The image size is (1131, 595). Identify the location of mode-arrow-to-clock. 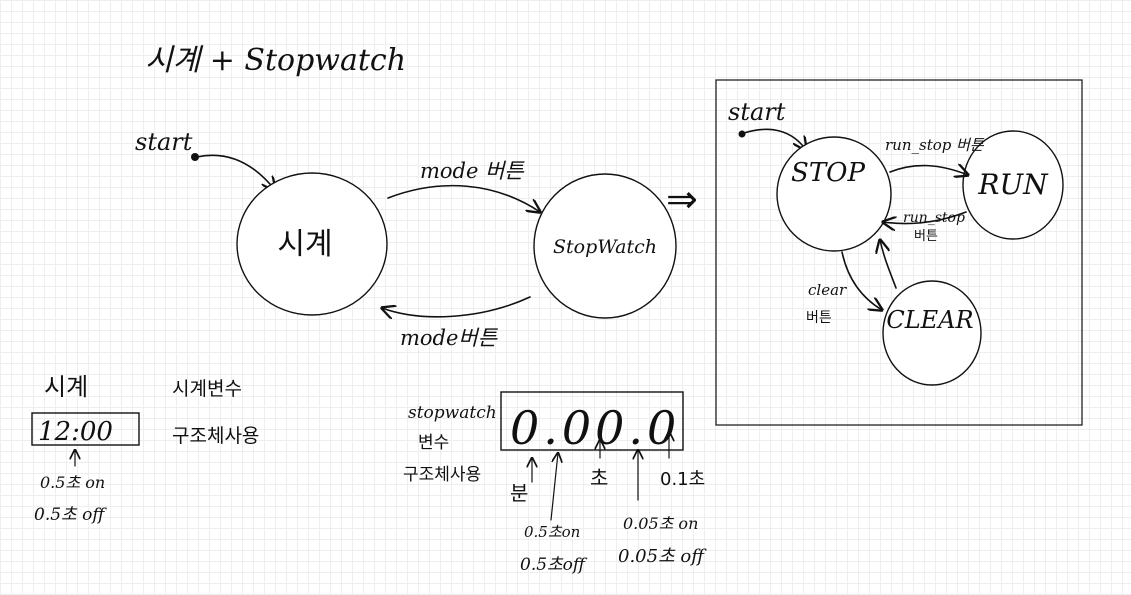
(456, 306).